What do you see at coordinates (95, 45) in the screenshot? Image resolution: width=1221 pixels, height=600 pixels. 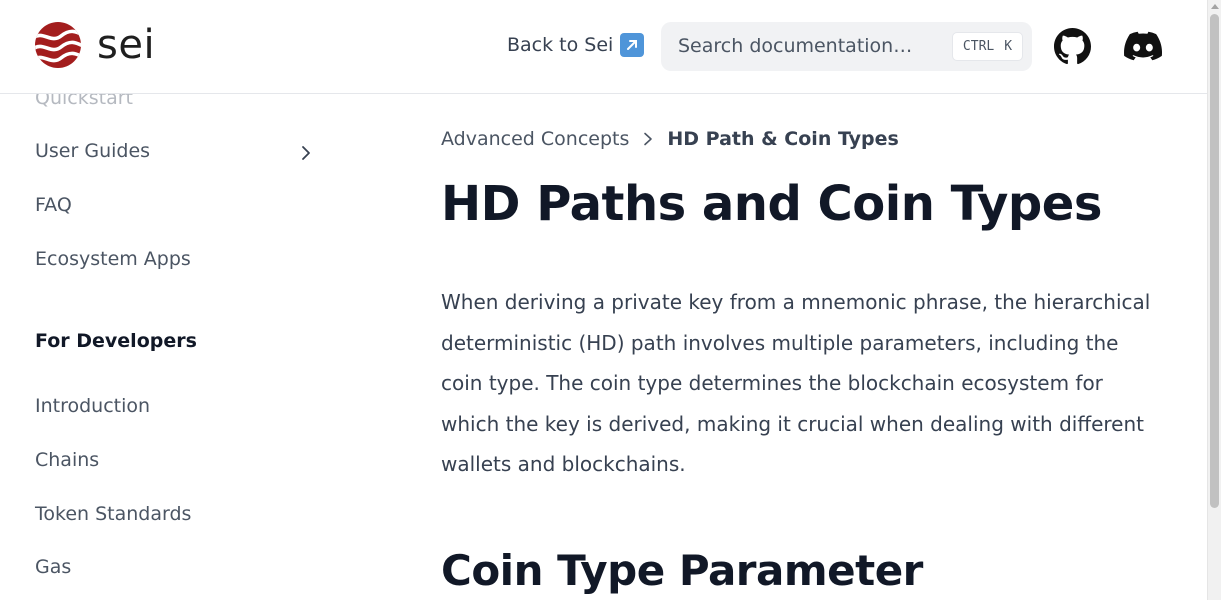 I see `sei-logo: sei` at bounding box center [95, 45].